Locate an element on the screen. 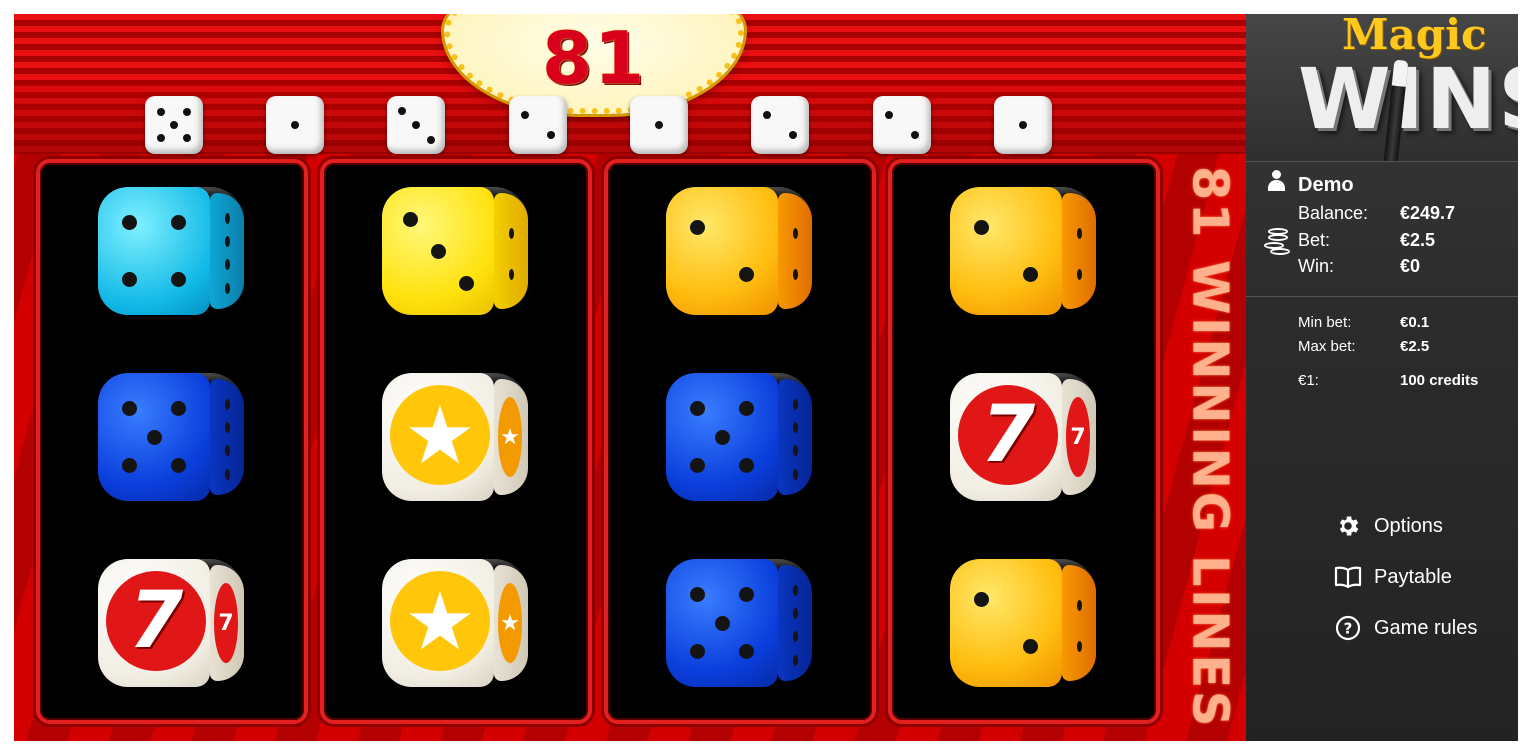  paytable-button: Paytable is located at coordinates (1393, 577).